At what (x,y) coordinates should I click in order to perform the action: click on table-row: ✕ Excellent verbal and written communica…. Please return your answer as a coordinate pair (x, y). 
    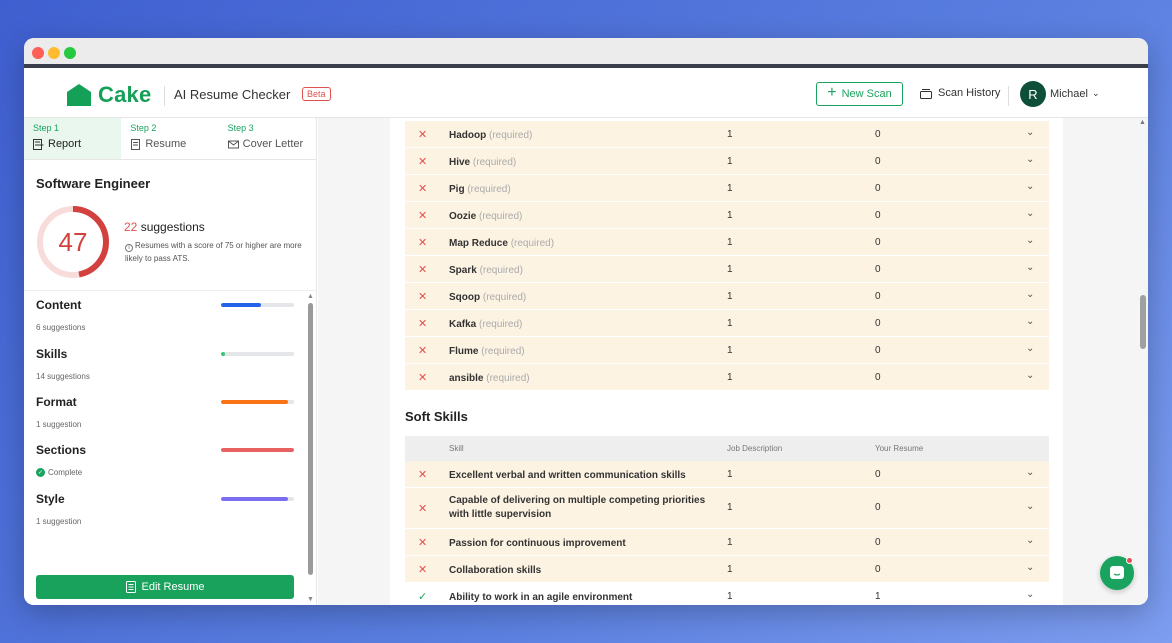
    Looking at the image, I should click on (727, 474).